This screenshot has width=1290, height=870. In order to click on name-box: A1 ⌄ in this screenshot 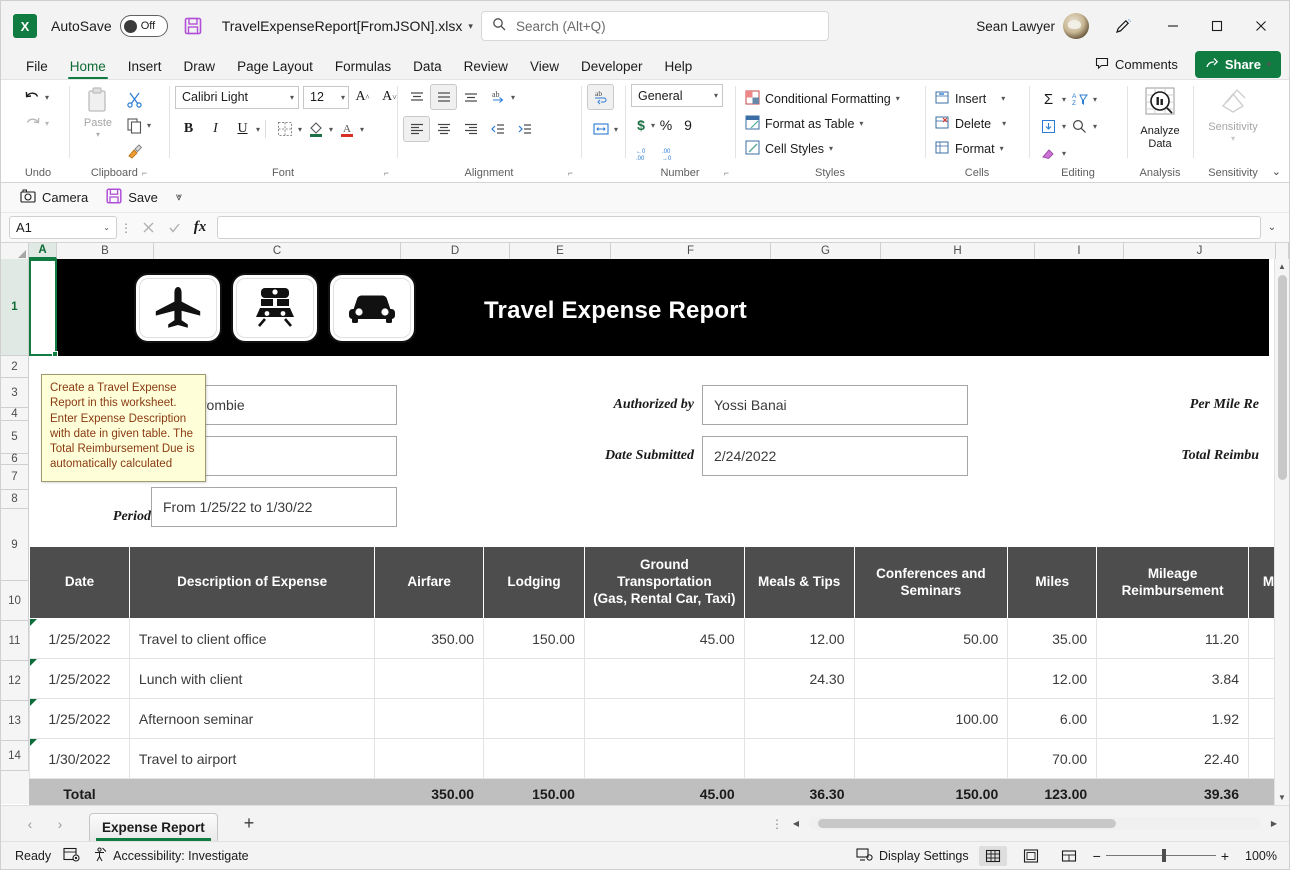, I will do `click(63, 227)`.